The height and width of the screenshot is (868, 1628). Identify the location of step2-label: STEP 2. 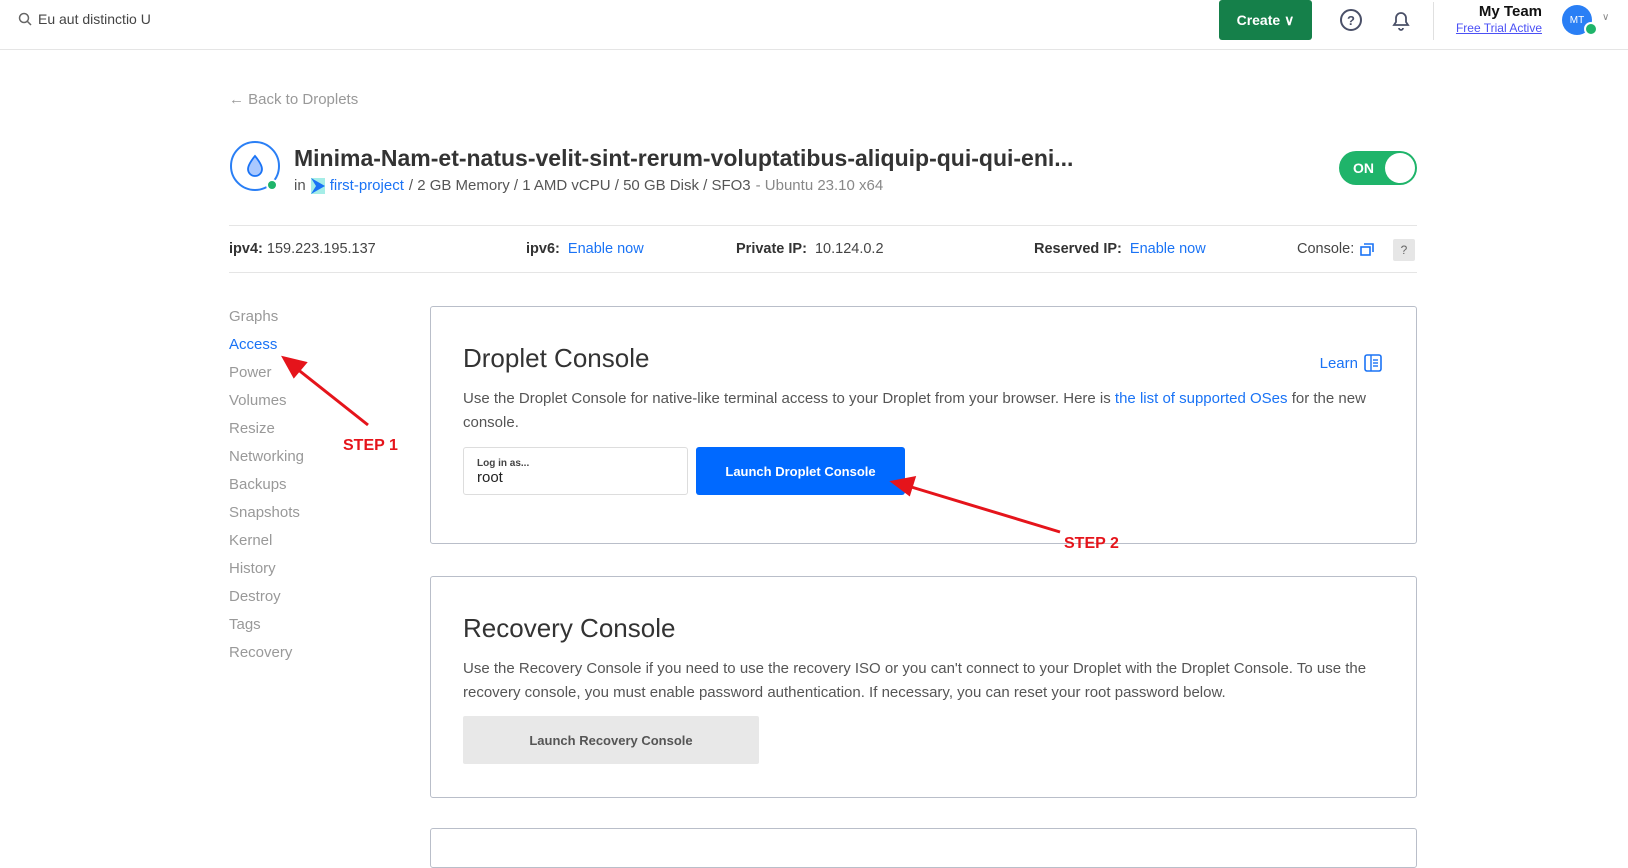
(1091, 543).